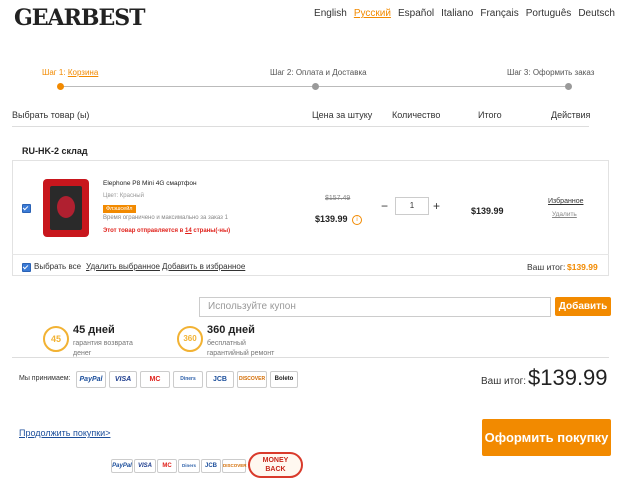 The height and width of the screenshot is (479, 625). Describe the element at coordinates (155, 379) in the screenshot. I see `mastercard-icon: MC` at that location.